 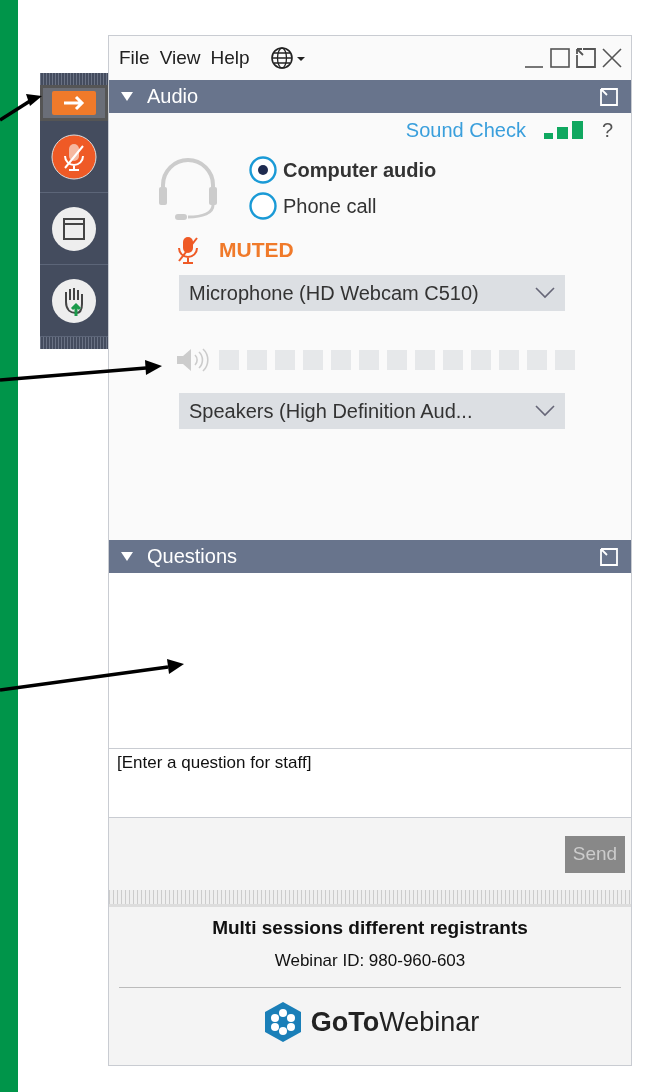 What do you see at coordinates (180, 58) in the screenshot?
I see `menu-item: View` at bounding box center [180, 58].